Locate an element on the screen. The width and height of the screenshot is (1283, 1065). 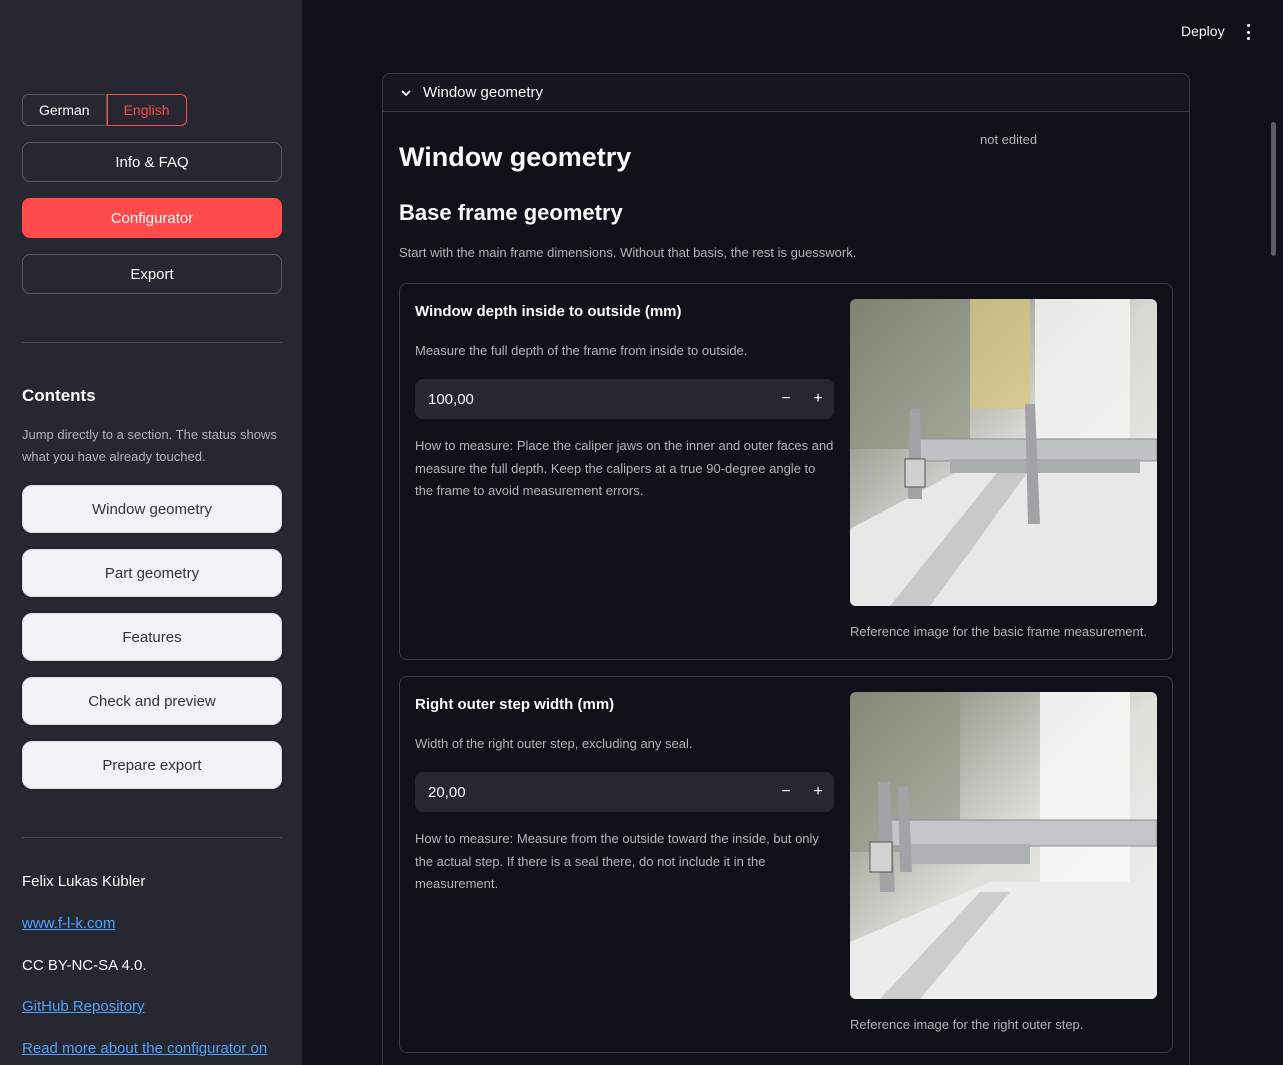
window-depth-input: 100,00 − + is located at coordinates (624, 399).